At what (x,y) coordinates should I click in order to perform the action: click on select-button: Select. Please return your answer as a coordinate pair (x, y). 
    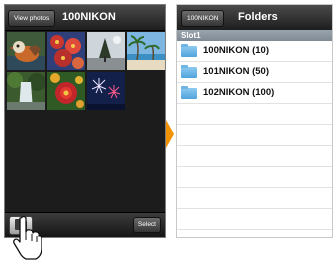
    Looking at the image, I should click on (146, 225).